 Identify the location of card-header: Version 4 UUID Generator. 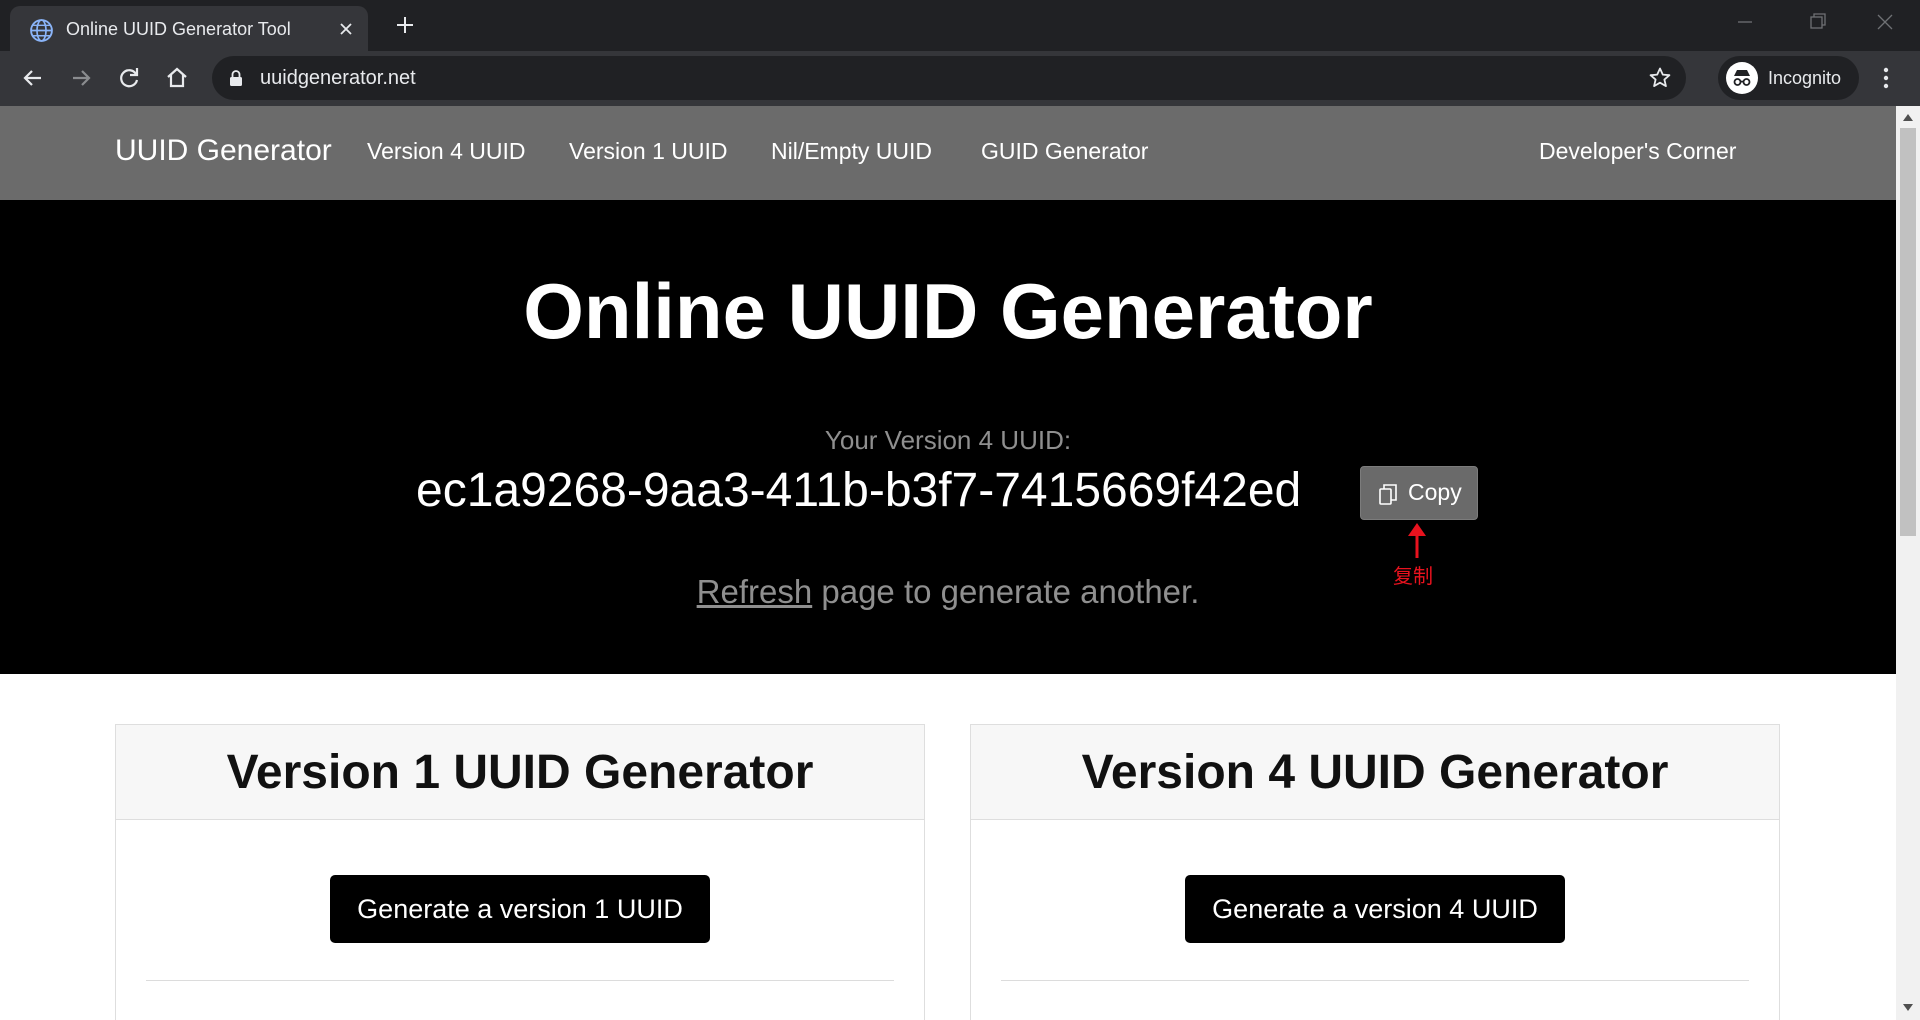
(1375, 772).